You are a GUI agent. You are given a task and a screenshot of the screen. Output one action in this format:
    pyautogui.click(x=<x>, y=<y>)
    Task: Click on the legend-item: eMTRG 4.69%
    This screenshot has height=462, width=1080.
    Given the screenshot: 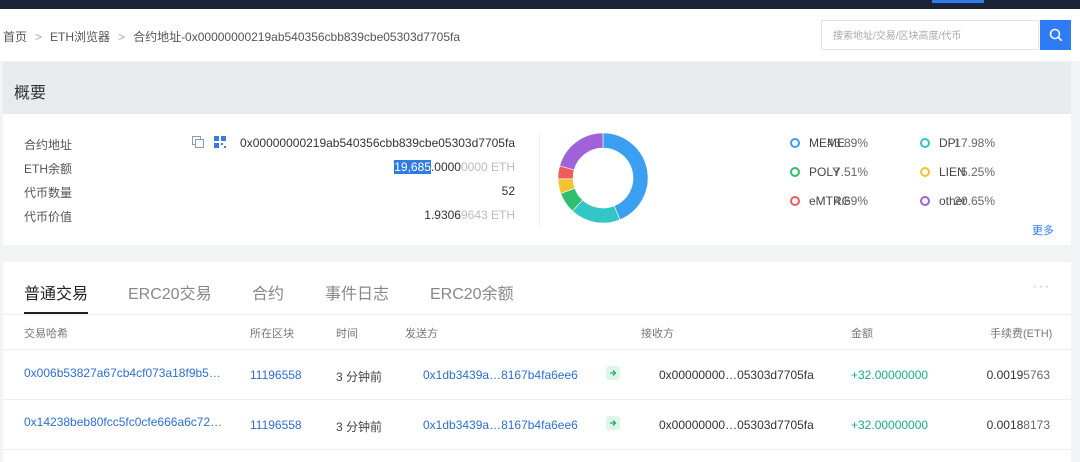 What is the action you would take?
    pyautogui.click(x=829, y=201)
    